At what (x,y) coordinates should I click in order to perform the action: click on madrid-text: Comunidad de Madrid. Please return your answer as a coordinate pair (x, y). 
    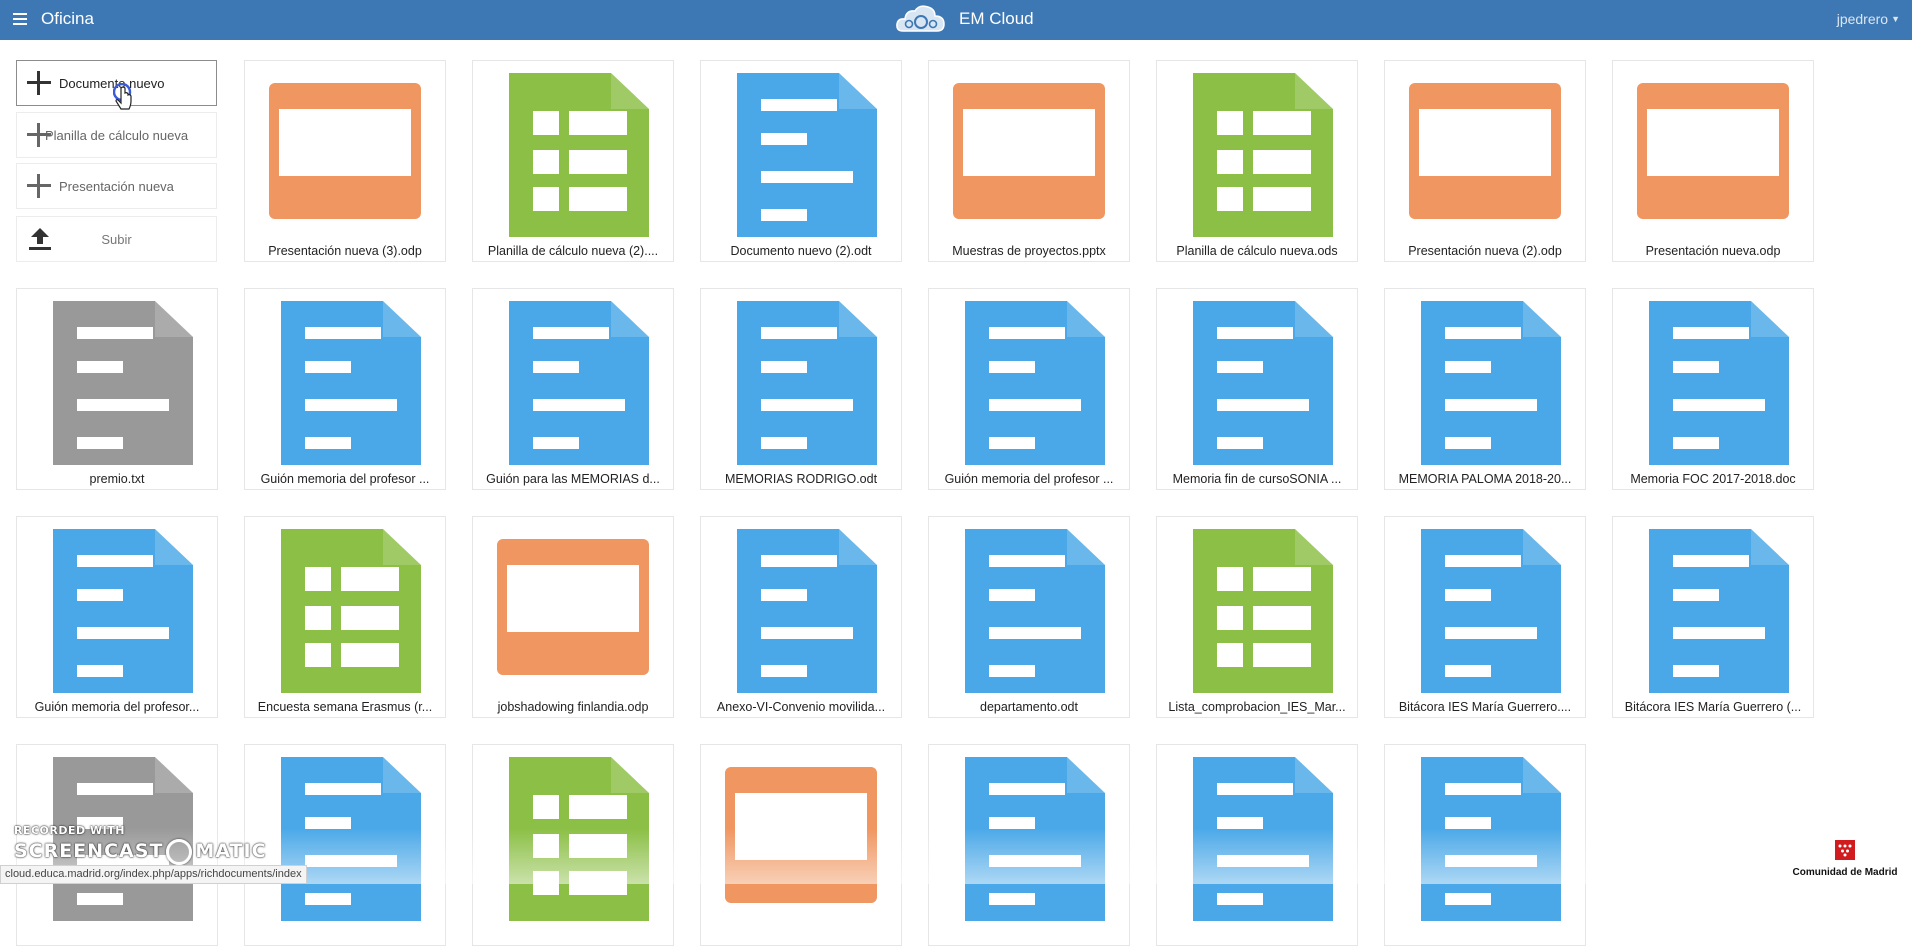
    Looking at the image, I should click on (1845, 872).